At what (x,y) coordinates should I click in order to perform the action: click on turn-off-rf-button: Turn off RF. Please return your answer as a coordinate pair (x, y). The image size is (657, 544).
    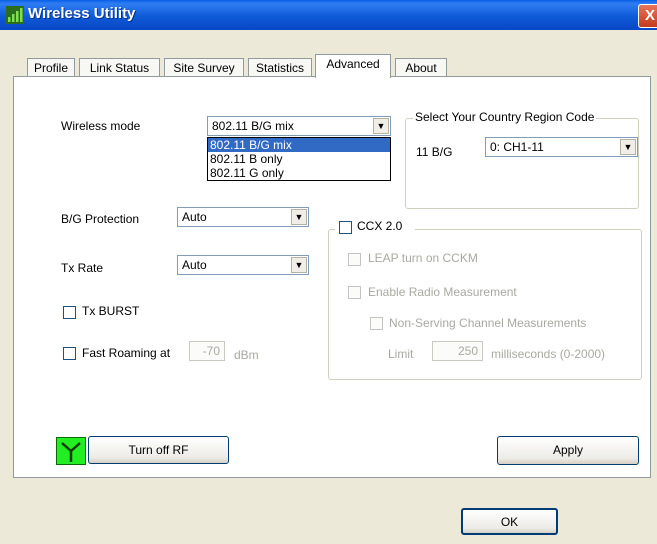
    Looking at the image, I should click on (158, 450).